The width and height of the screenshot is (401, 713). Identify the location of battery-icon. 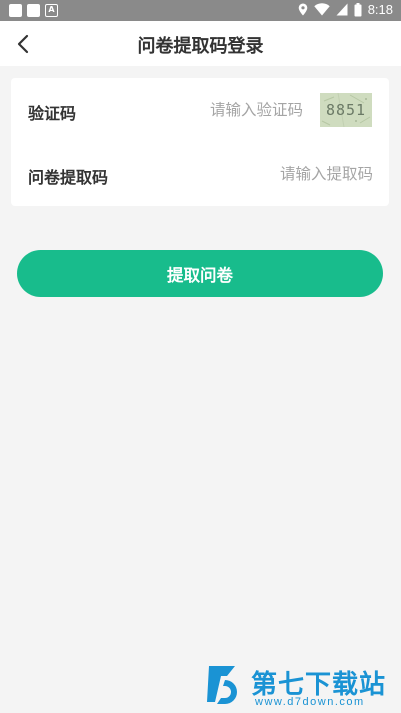
(358, 9).